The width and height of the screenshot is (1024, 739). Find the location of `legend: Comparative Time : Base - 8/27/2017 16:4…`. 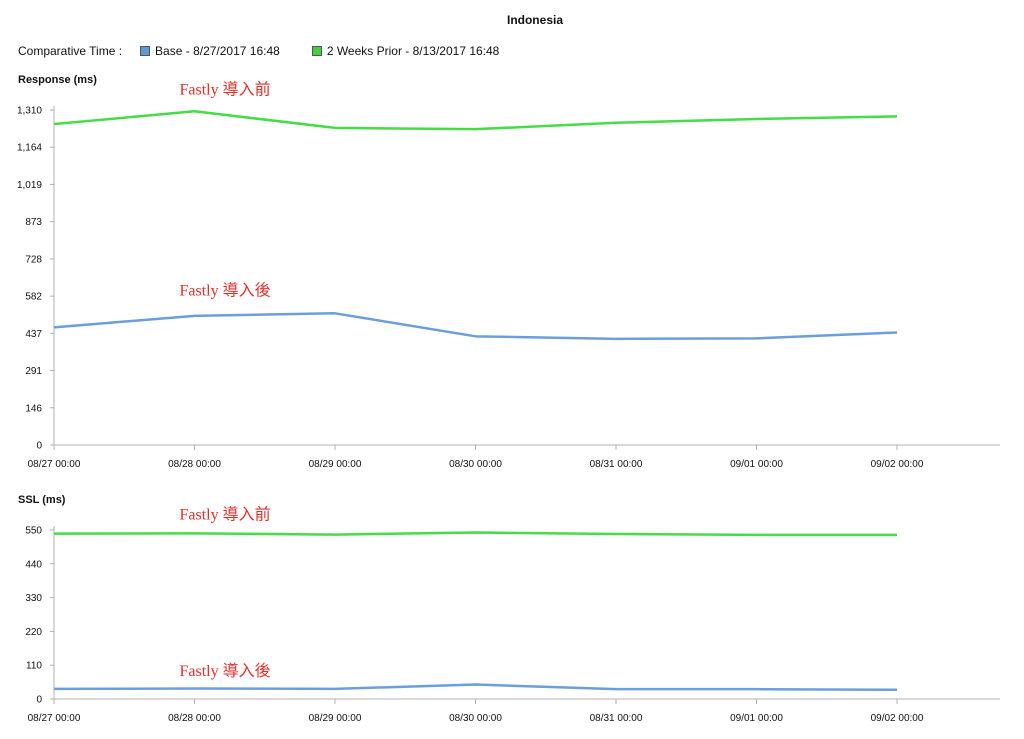

legend: Comparative Time : Base - 8/27/2017 16:4… is located at coordinates (274, 51).